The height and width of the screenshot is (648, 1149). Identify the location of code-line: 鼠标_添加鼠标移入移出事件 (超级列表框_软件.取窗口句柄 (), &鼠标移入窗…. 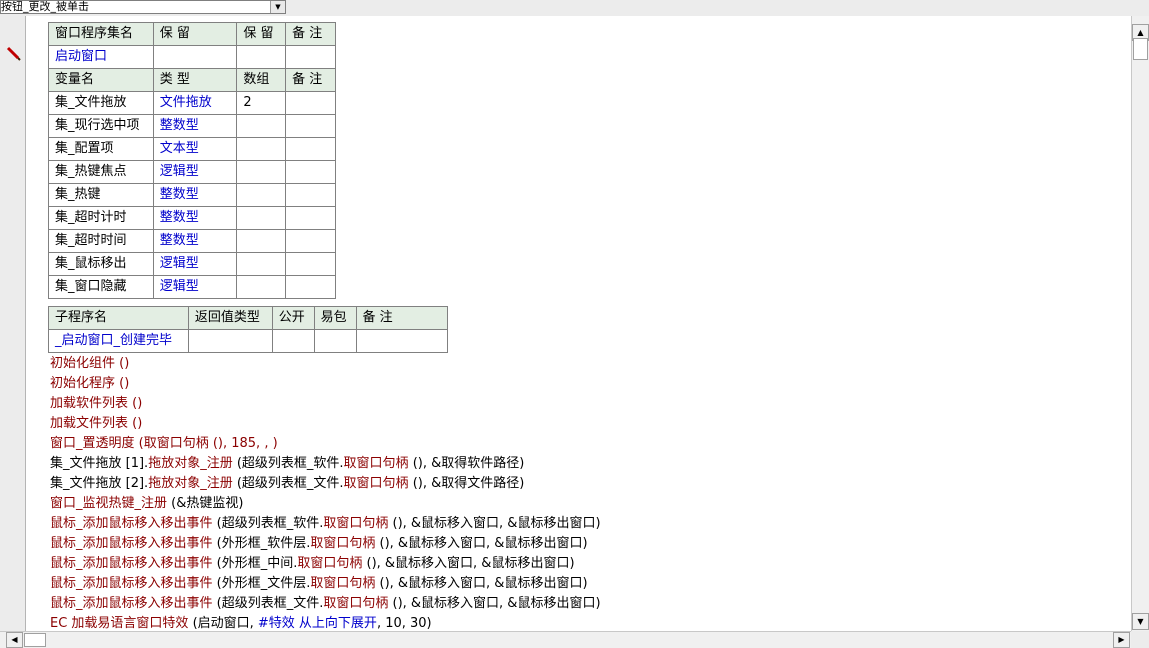
(325, 524).